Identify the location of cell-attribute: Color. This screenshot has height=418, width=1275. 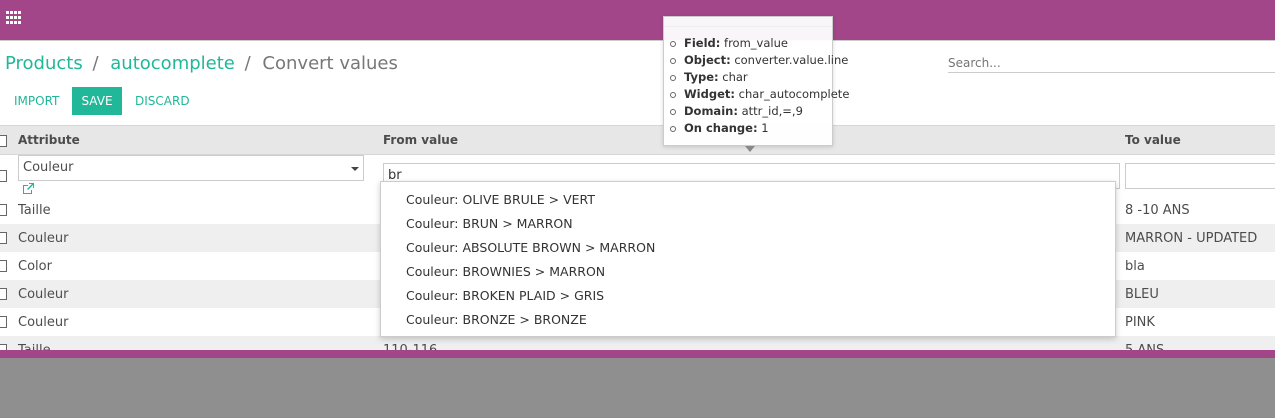
(35, 266).